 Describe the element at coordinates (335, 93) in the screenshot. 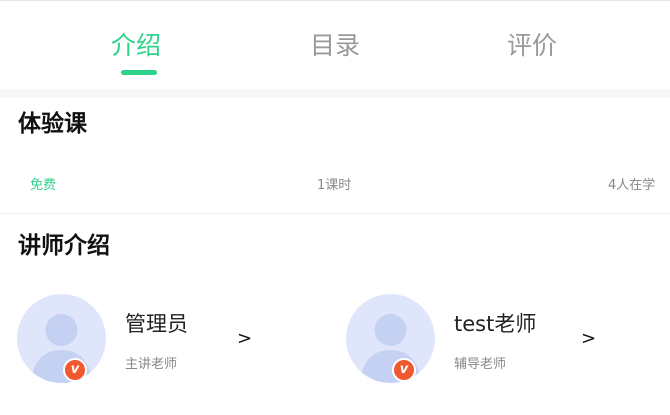

I see `section-separator` at that location.